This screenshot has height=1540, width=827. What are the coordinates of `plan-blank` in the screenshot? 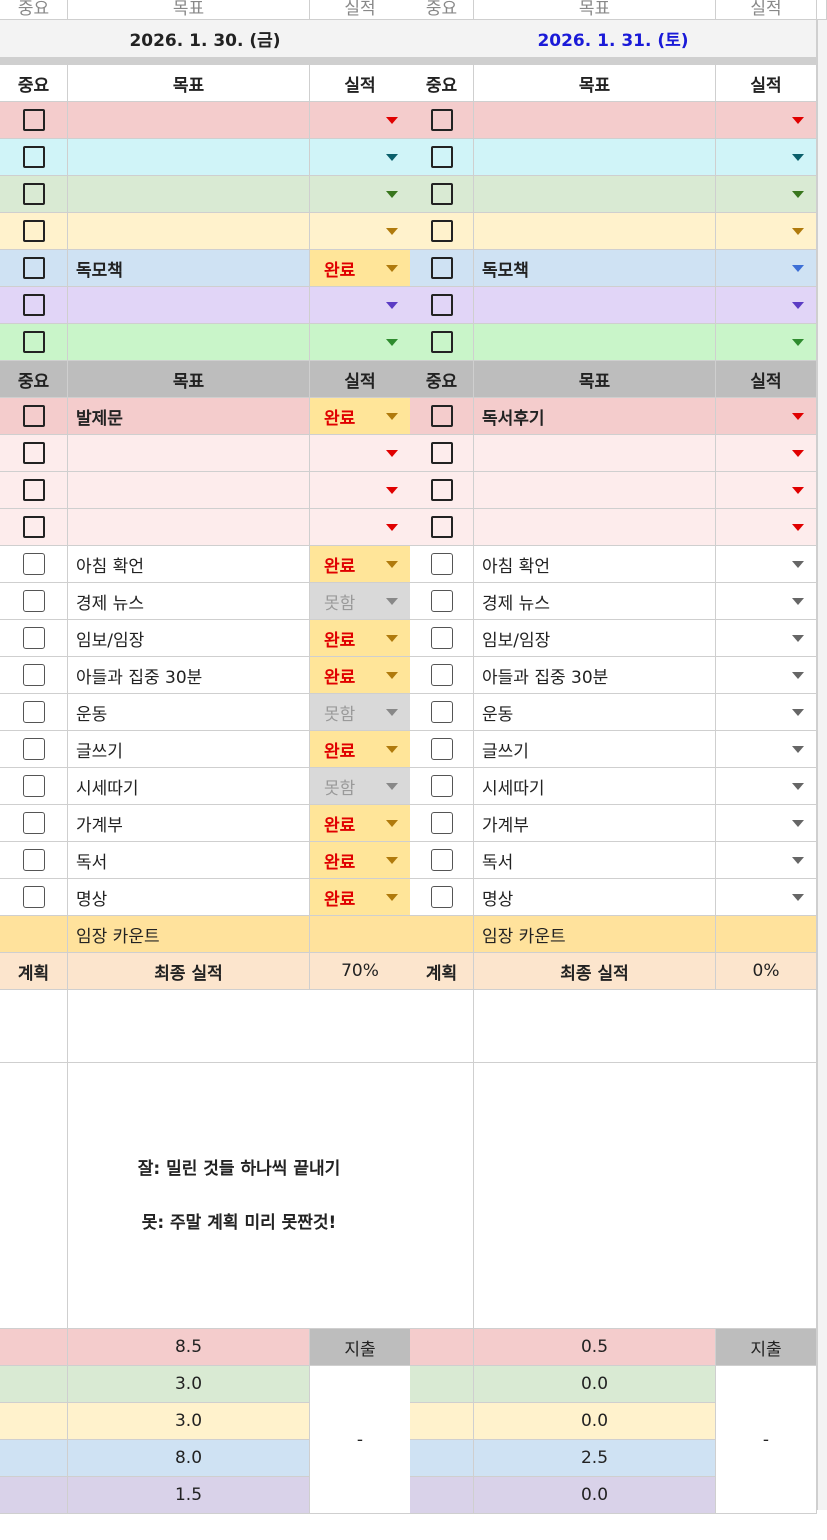 It's located at (645, 1026).